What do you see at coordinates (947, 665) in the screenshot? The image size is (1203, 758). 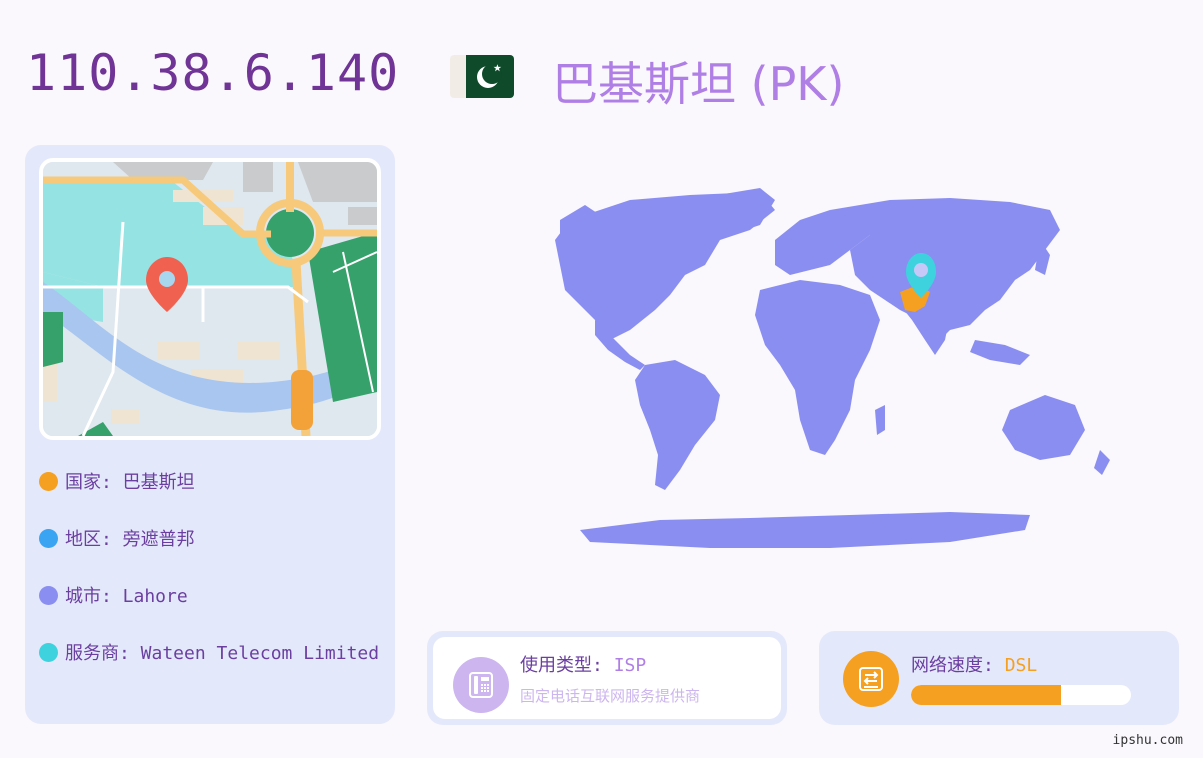 I see `network-speed-label: 网络速度` at bounding box center [947, 665].